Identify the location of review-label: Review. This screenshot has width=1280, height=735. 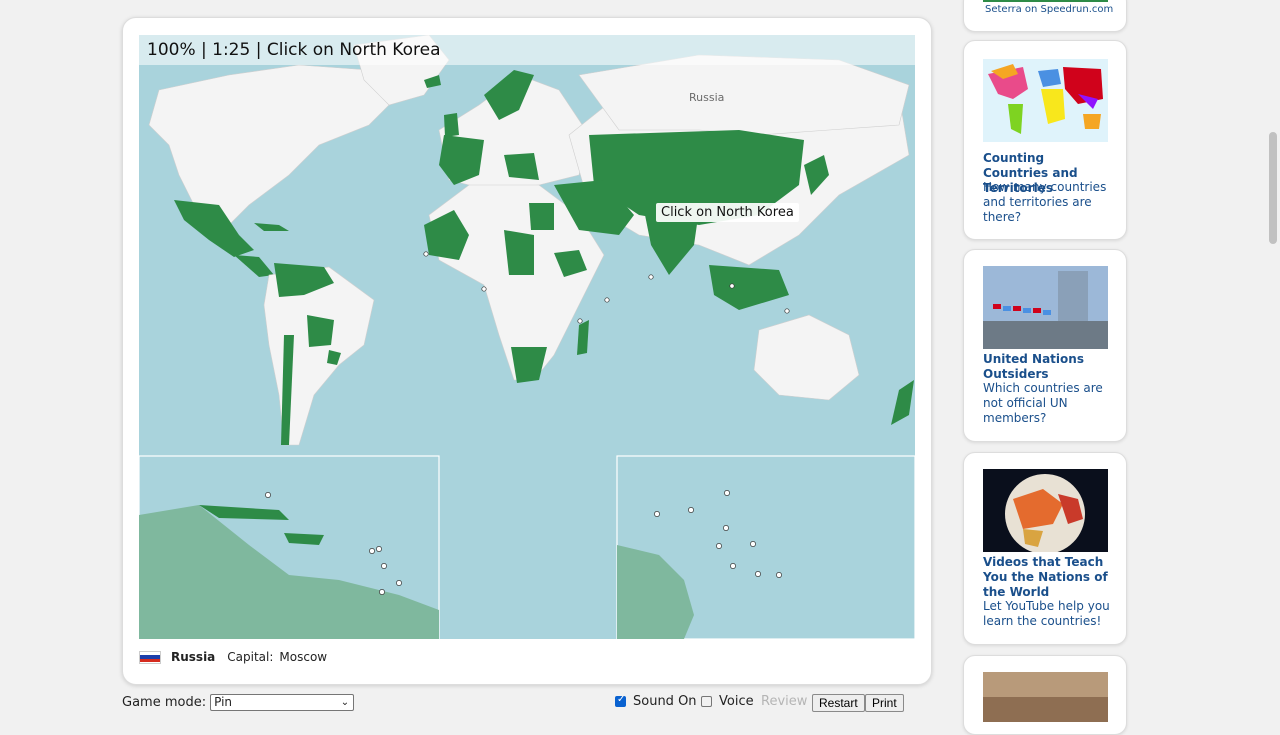
(784, 701).